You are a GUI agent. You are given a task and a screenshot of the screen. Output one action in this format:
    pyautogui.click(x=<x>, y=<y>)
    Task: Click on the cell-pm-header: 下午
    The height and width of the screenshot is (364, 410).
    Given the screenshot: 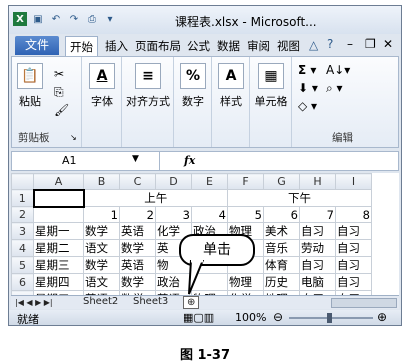 What is the action you would take?
    pyautogui.click(x=299, y=198)
    